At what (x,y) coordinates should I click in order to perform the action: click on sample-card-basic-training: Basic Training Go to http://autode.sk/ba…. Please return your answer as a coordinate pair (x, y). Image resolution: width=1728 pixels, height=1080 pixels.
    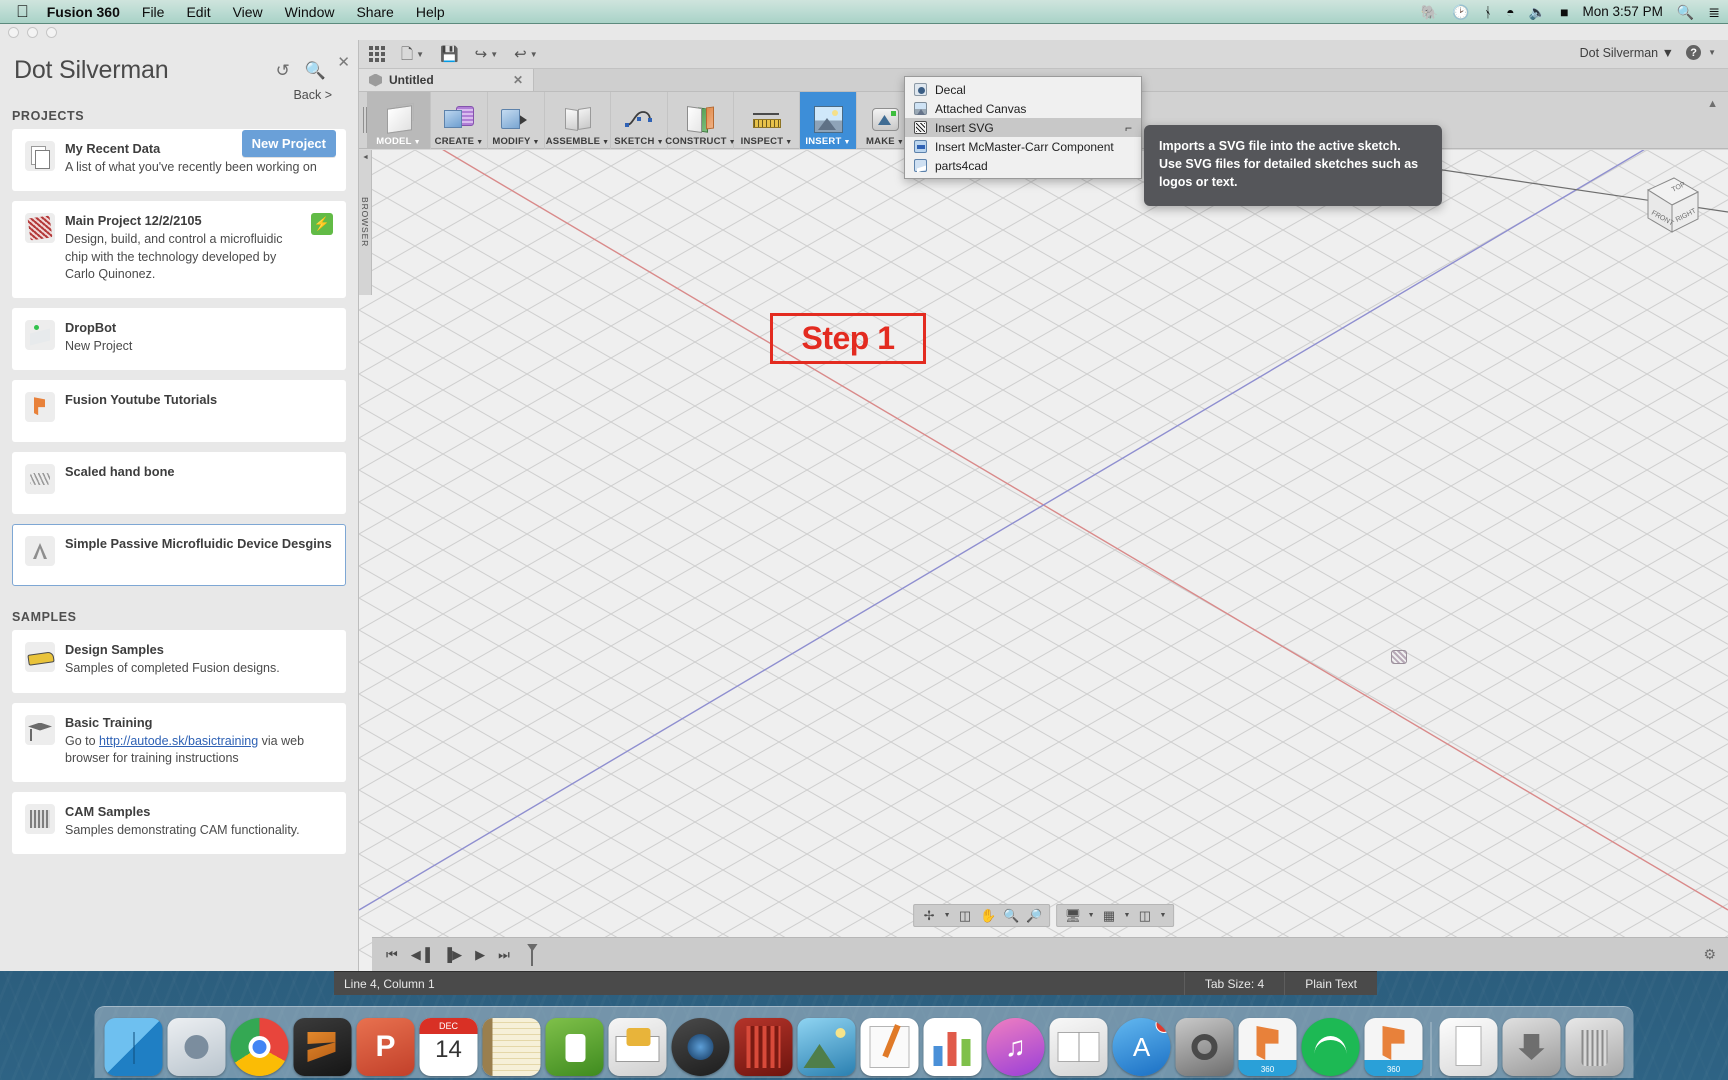
    Looking at the image, I should click on (179, 742).